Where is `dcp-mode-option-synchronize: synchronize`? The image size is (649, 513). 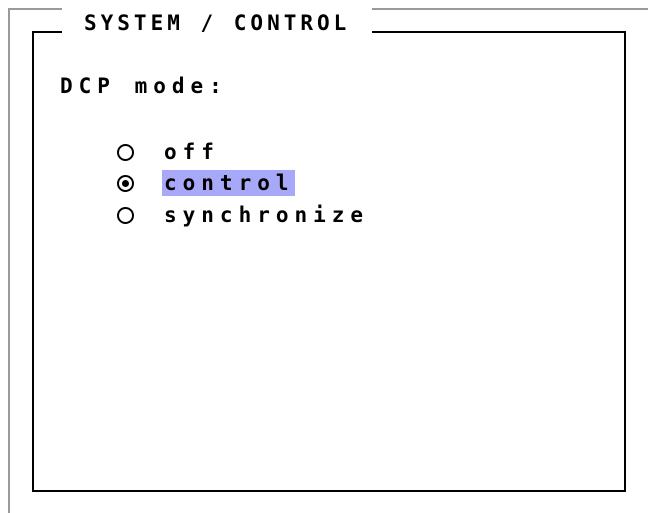
dcp-mode-option-synchronize: synchronize is located at coordinates (243, 215).